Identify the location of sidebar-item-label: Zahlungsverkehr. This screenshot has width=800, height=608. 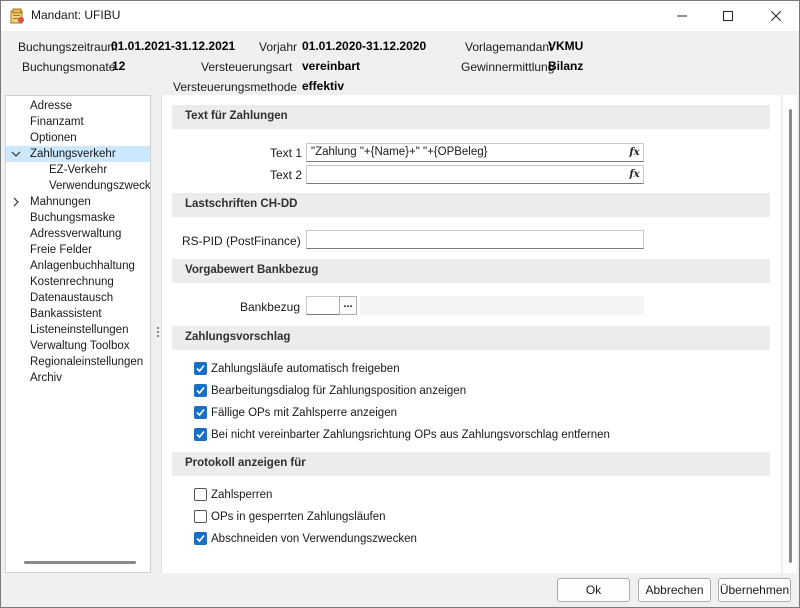
(73, 154).